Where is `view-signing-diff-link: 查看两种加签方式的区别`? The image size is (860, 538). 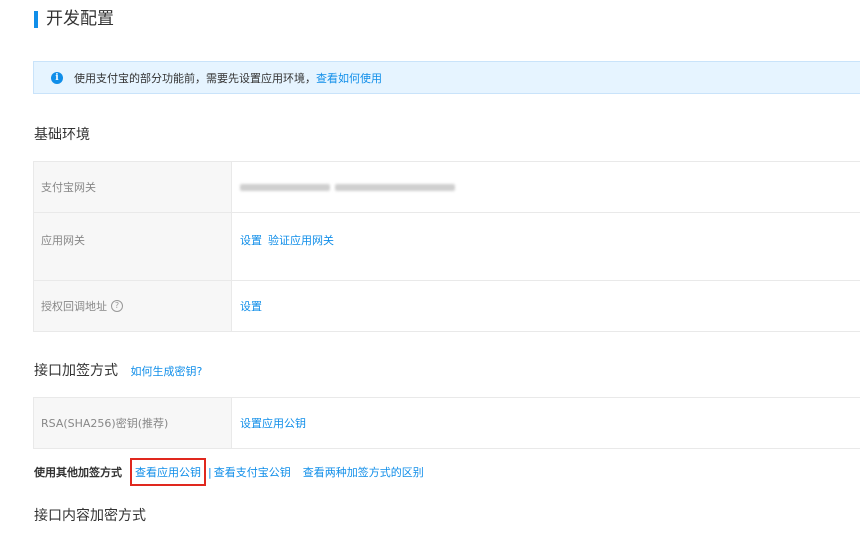
view-signing-diff-link: 查看两种加签方式的区别 is located at coordinates (363, 472).